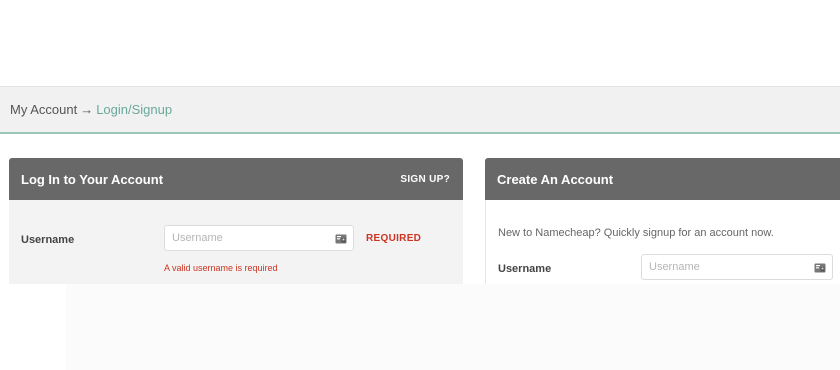 The width and height of the screenshot is (840, 370). I want to click on username-label: Username, so click(48, 240).